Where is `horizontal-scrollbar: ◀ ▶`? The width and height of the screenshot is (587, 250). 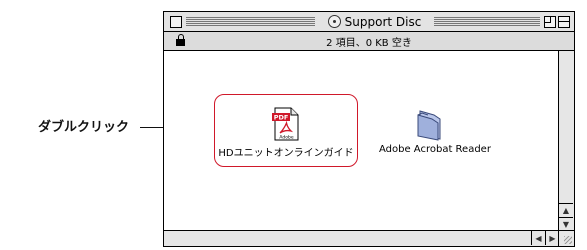 horizontal-scrollbar: ◀ ▶ is located at coordinates (361, 238).